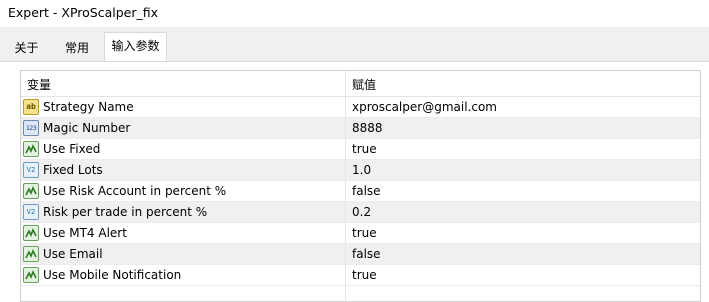  What do you see at coordinates (135, 191) in the screenshot?
I see `parameter-name: Use Risk Account in percent %` at bounding box center [135, 191].